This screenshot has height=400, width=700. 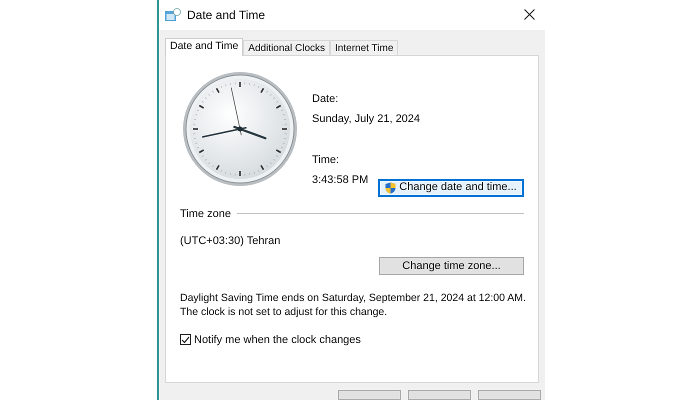 I want to click on close-icon, so click(x=529, y=14).